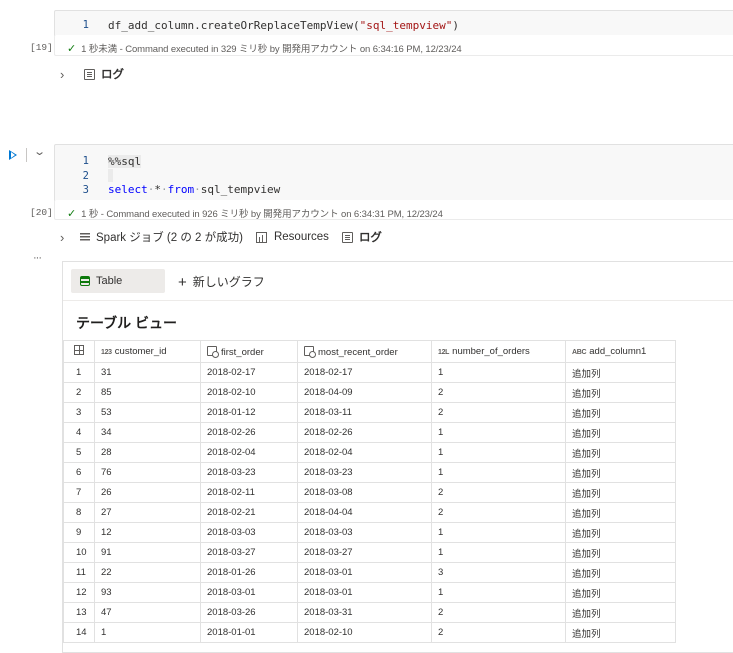 This screenshot has height=653, width=733. I want to click on table-cell: 28, so click(147, 452).